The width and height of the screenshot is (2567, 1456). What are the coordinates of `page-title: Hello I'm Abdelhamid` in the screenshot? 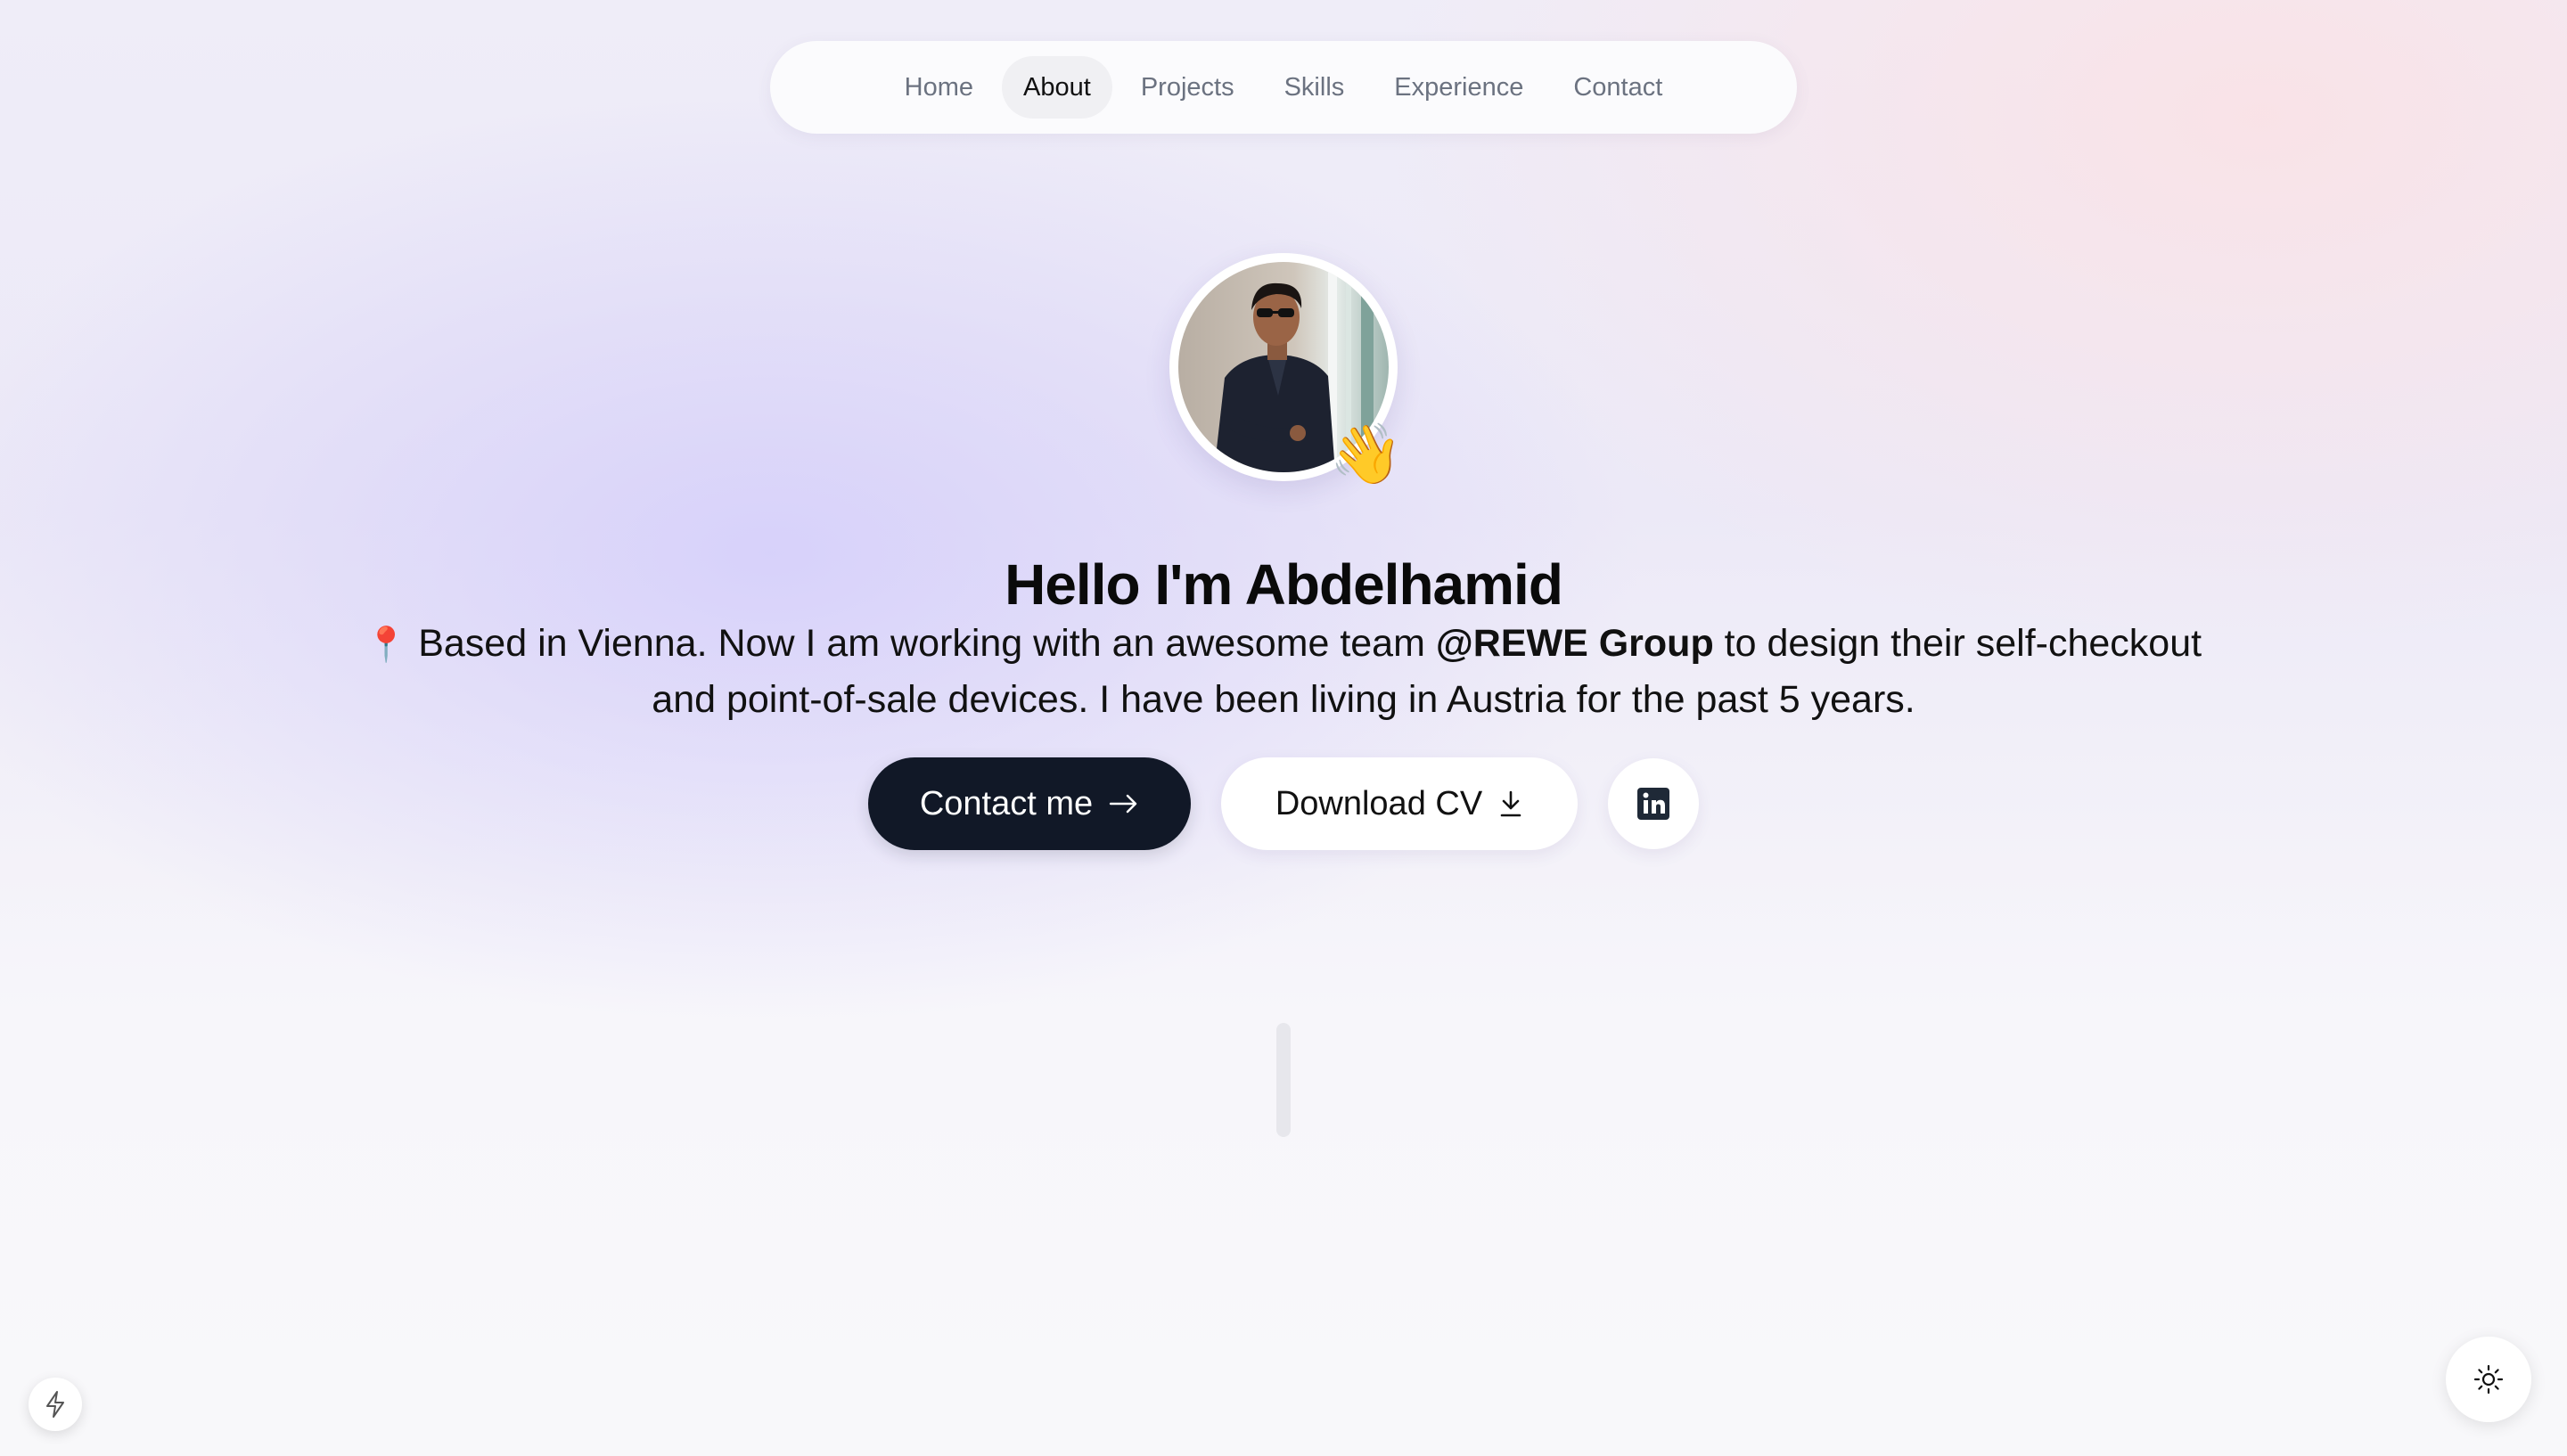 It's located at (1284, 585).